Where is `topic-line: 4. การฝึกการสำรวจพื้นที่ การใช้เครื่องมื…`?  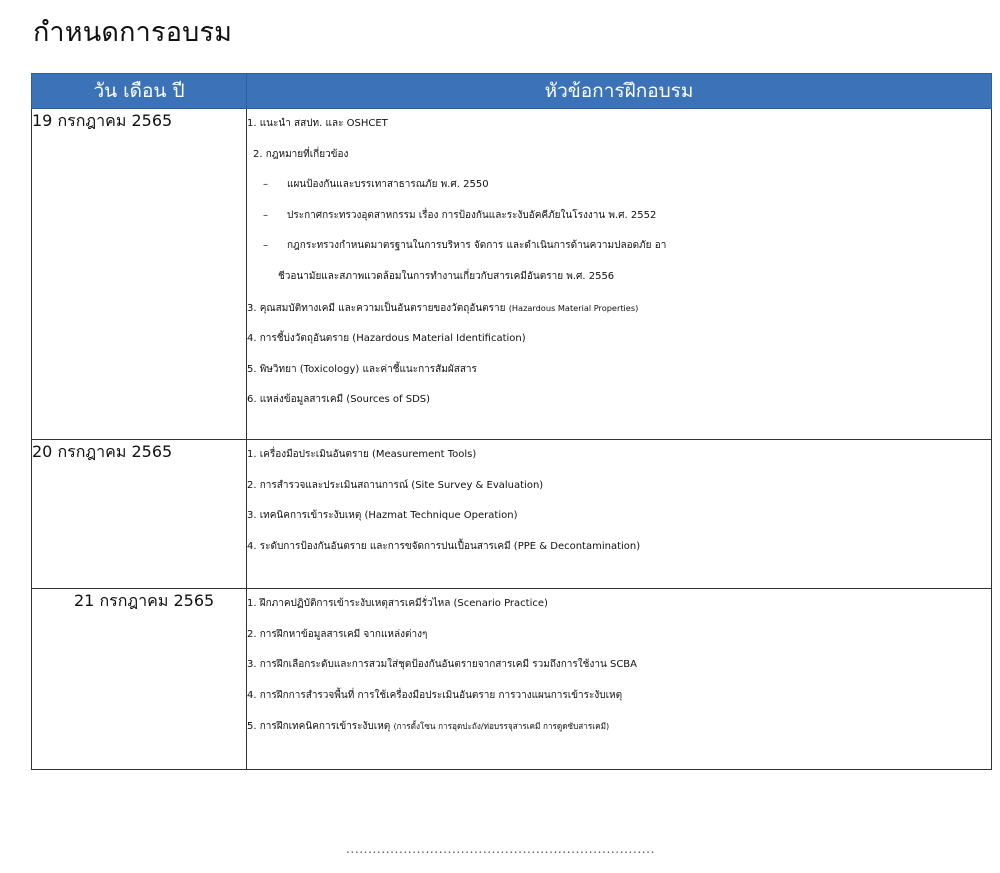
topic-line: 4. การฝึกการสำรวจพื้นที่ การใช้เครื่องมื… is located at coordinates (435, 695).